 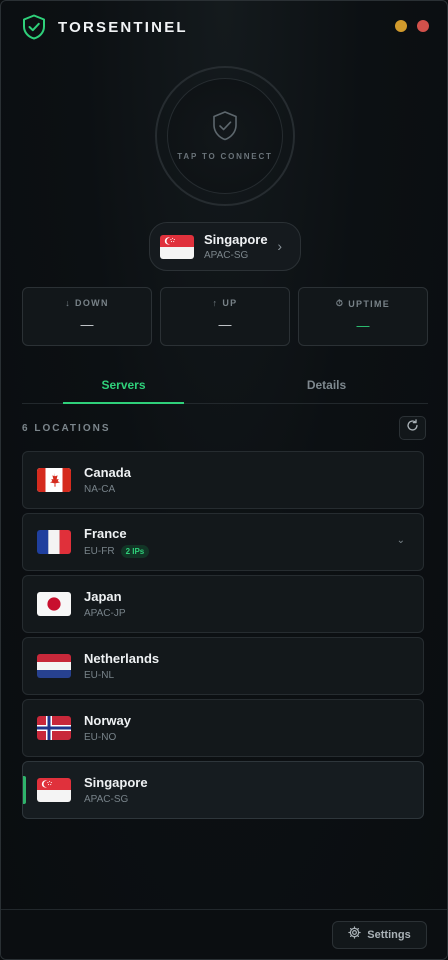 What do you see at coordinates (99, 675) in the screenshot?
I see `server-code: EU-NL` at bounding box center [99, 675].